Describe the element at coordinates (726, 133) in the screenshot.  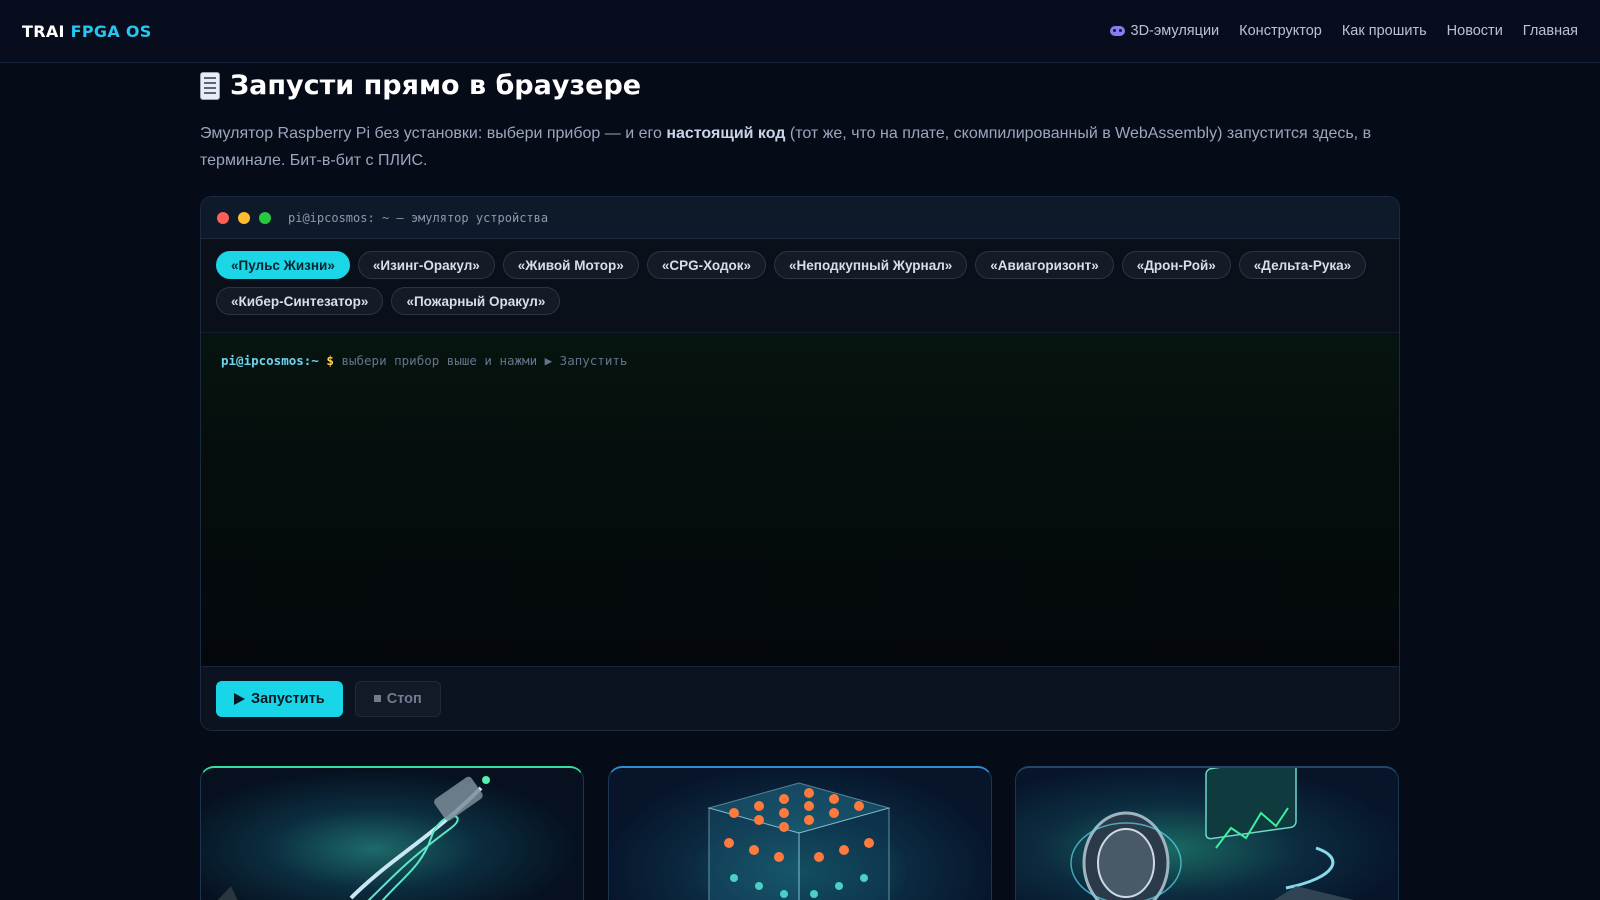
I see `description-bold: настоящий код` at that location.